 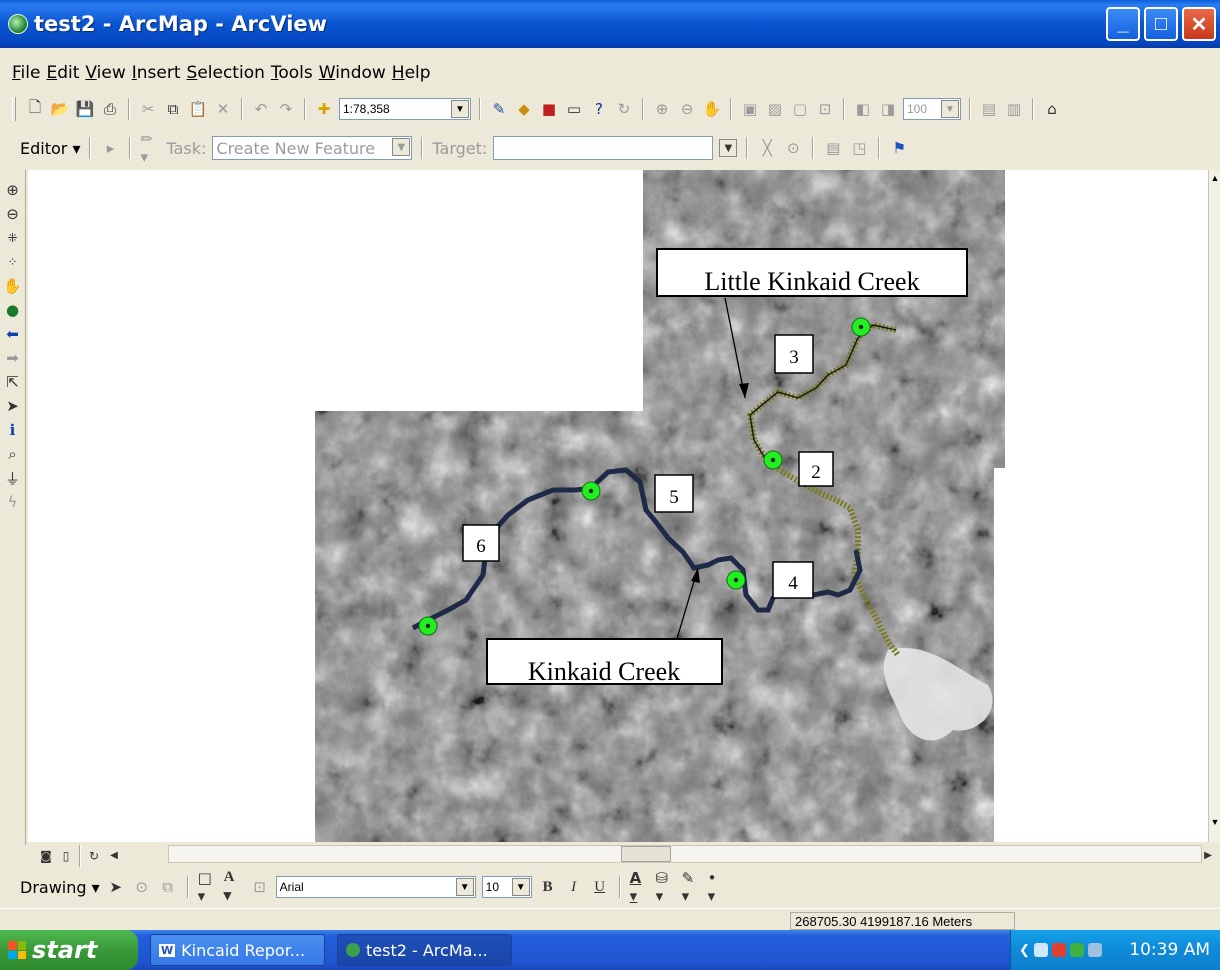 What do you see at coordinates (13, 358) in the screenshot?
I see `forward-arrow-icon: ➡` at bounding box center [13, 358].